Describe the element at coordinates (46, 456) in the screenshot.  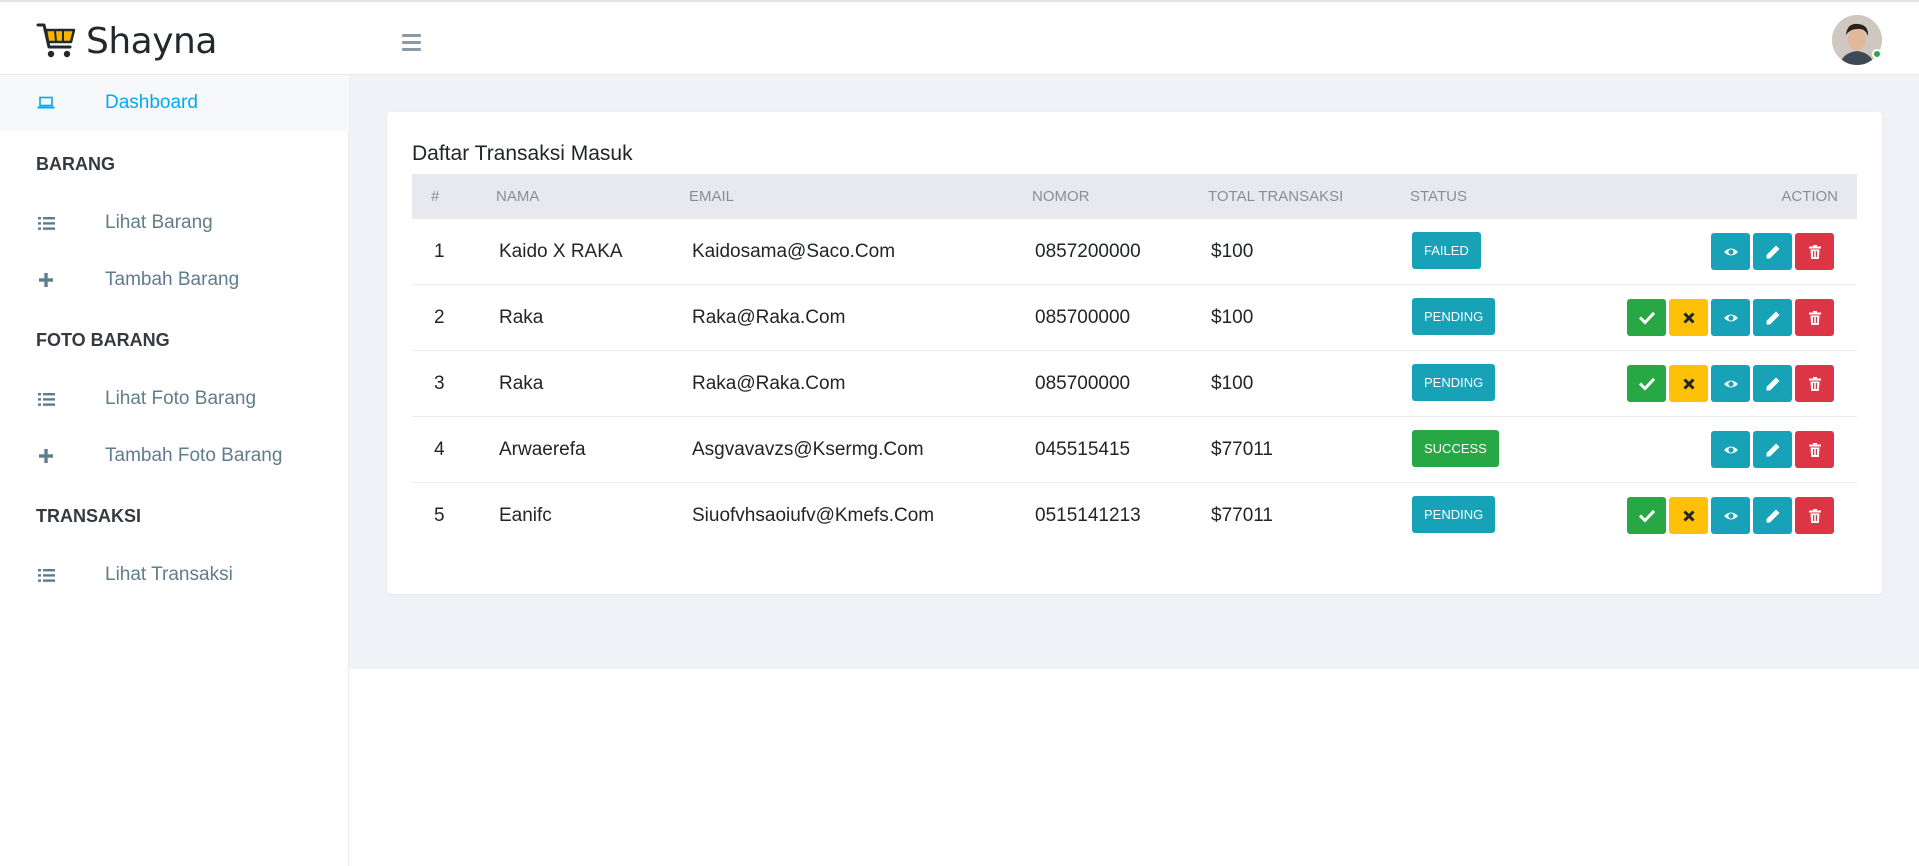
I see `plus-icon` at that location.